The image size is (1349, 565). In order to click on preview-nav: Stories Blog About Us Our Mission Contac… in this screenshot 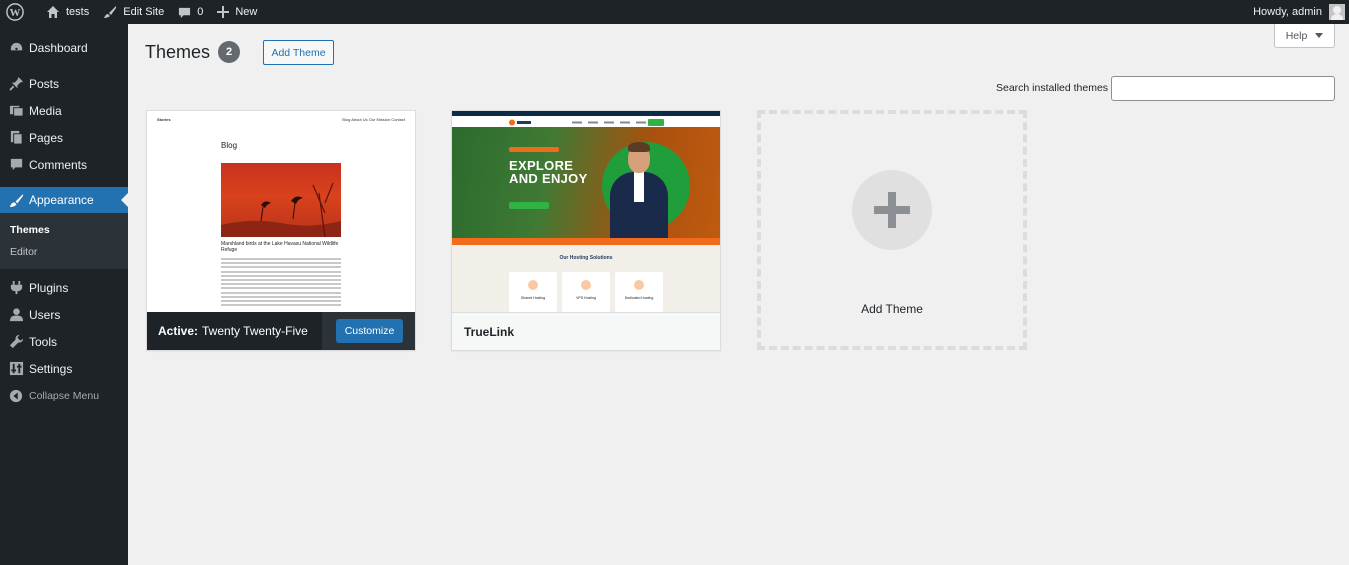, I will do `click(281, 121)`.